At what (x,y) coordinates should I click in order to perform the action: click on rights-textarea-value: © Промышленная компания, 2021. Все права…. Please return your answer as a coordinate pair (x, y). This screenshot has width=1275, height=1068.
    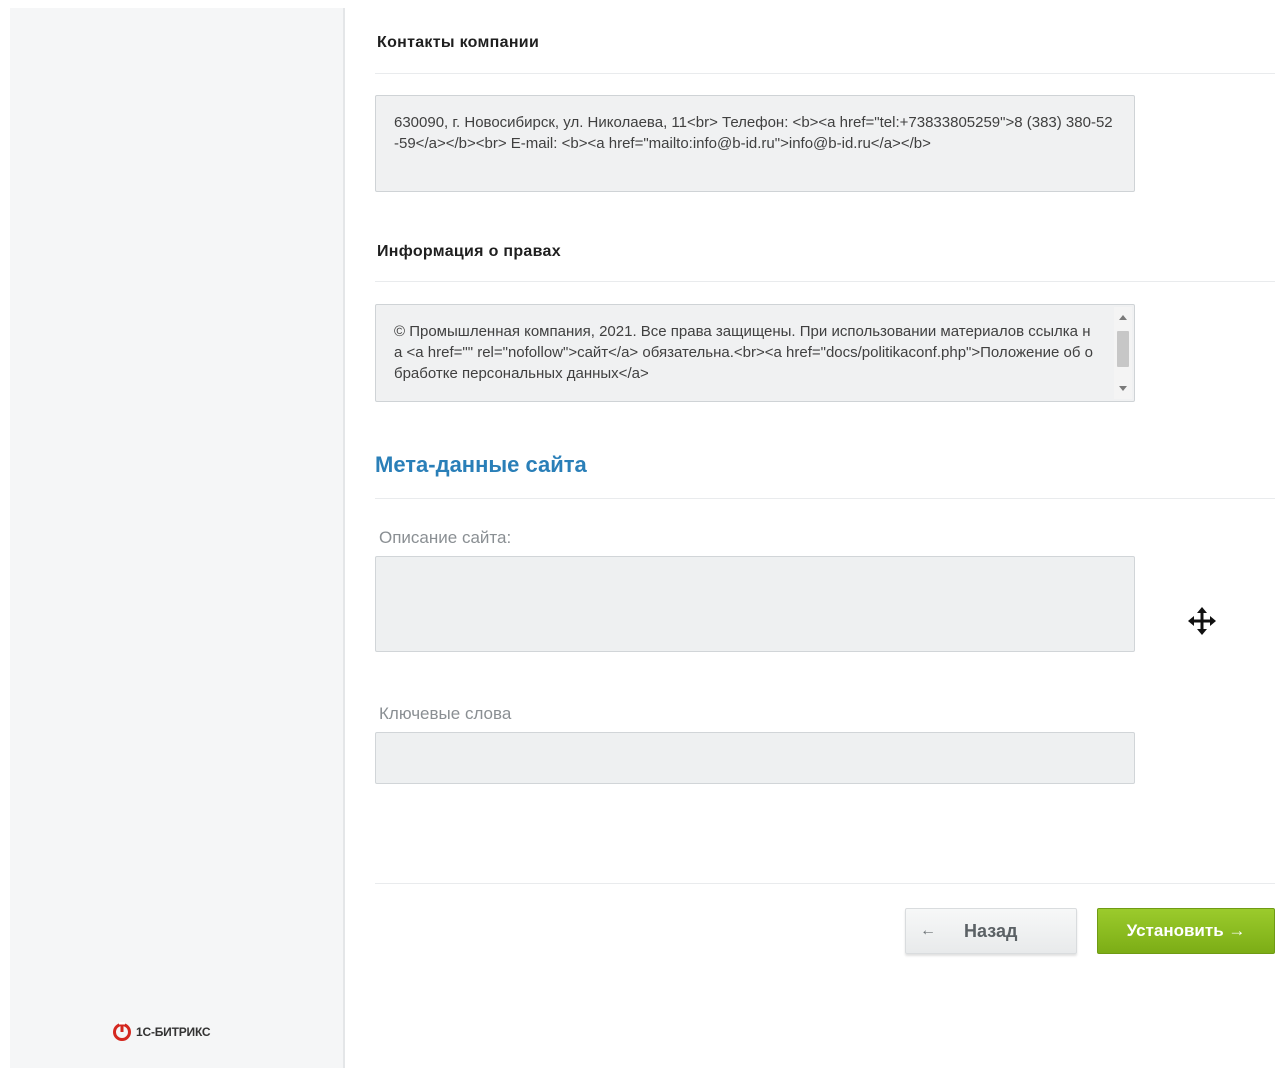
    Looking at the image, I should click on (744, 352).